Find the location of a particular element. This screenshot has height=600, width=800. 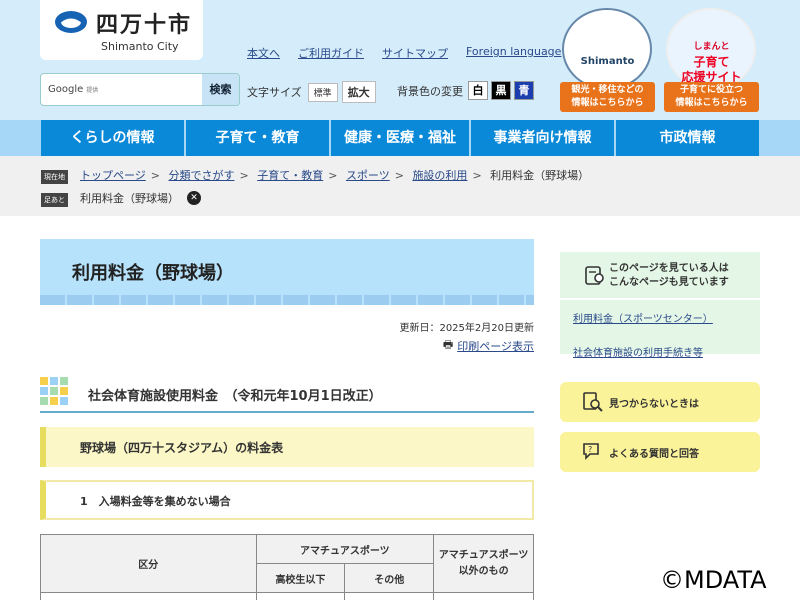

faq-icon: ? is located at coordinates (591, 451).